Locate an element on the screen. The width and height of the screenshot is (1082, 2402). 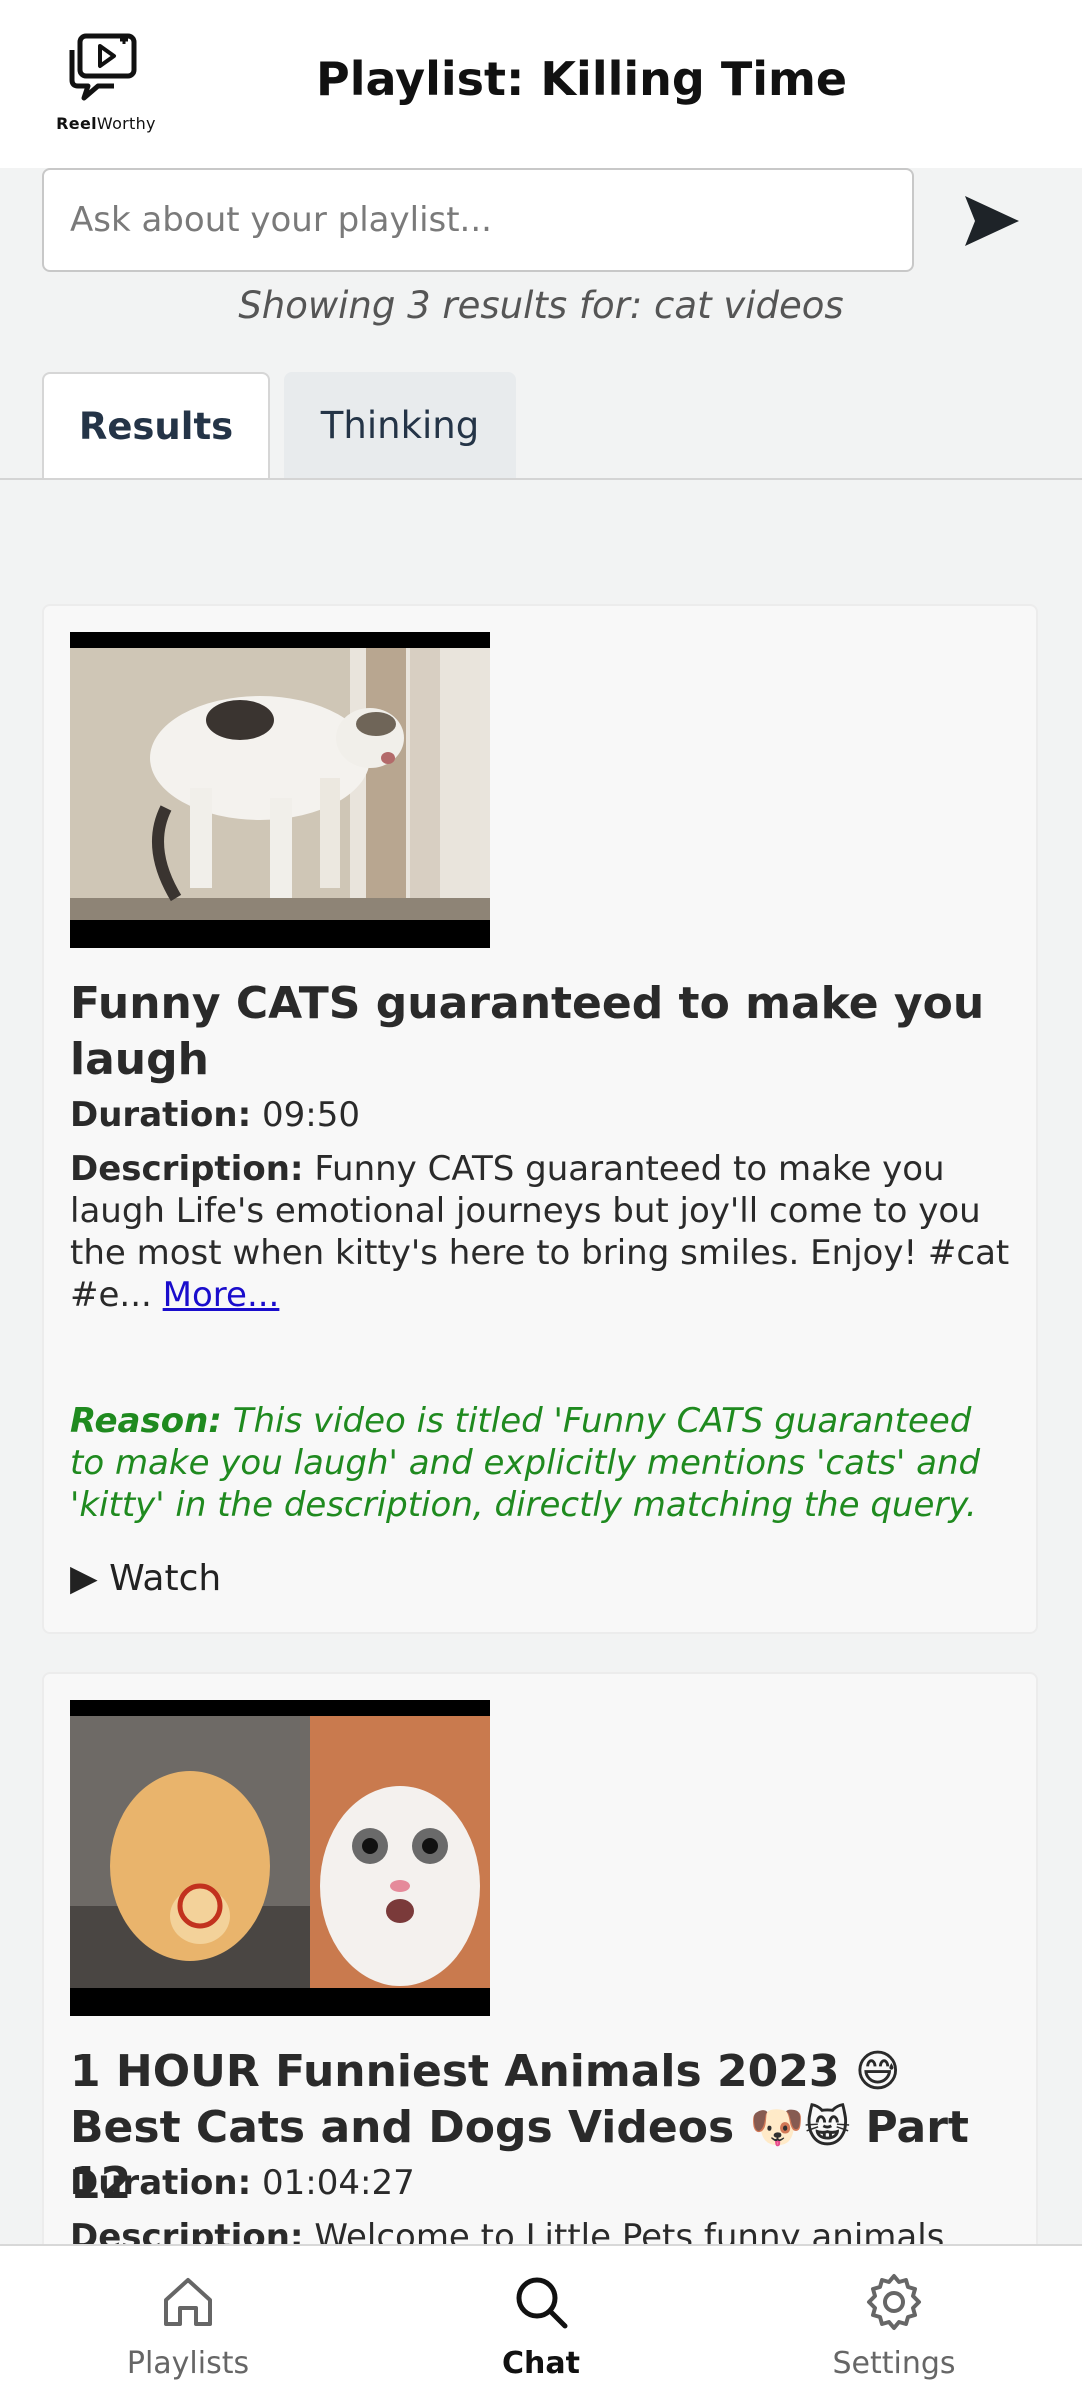
tab-divider is located at coordinates (541, 479).